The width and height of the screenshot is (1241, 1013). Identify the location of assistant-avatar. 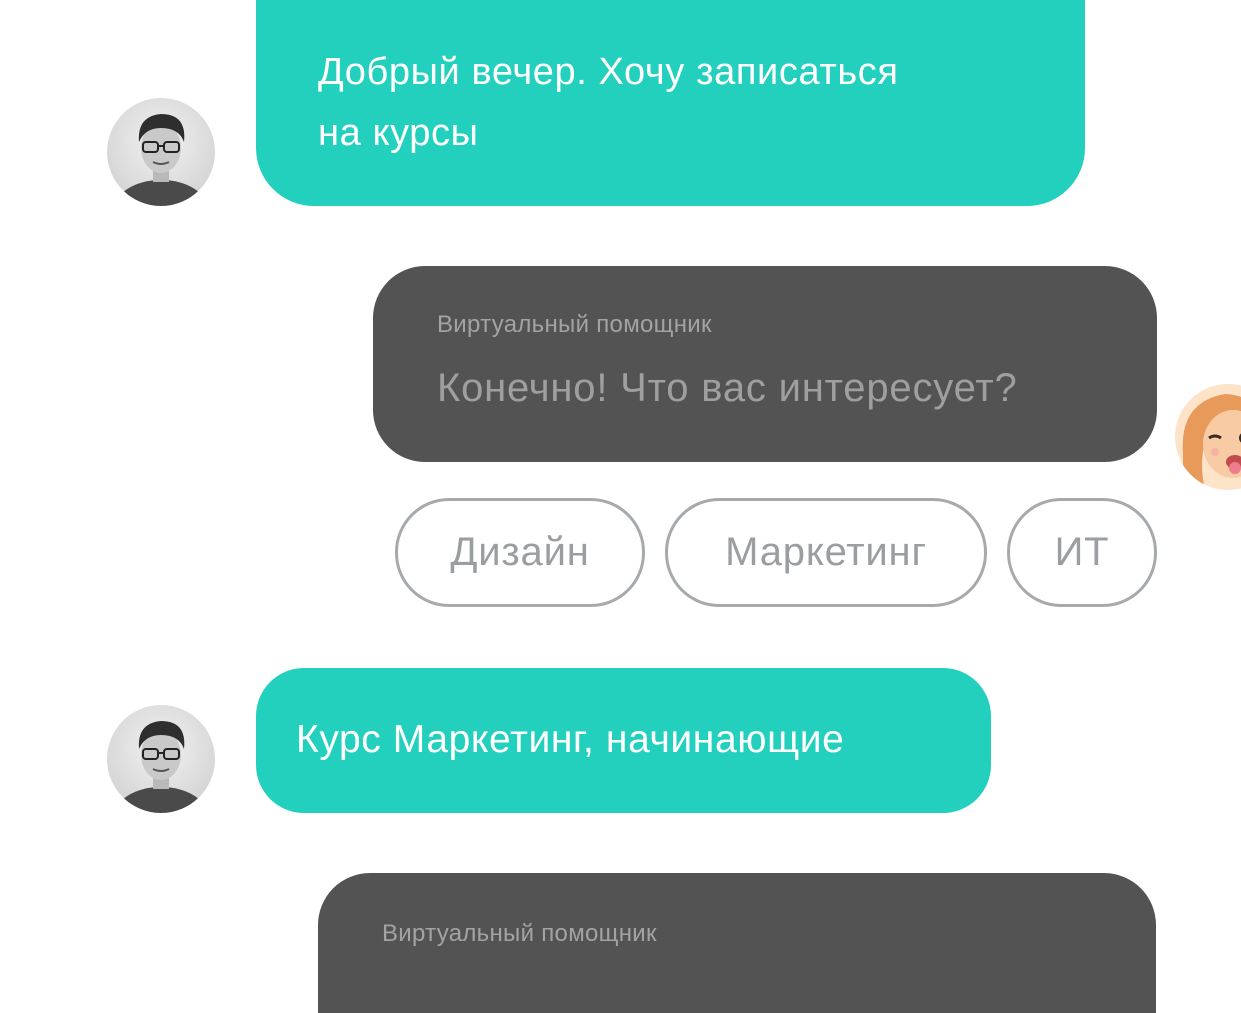
(1208, 437).